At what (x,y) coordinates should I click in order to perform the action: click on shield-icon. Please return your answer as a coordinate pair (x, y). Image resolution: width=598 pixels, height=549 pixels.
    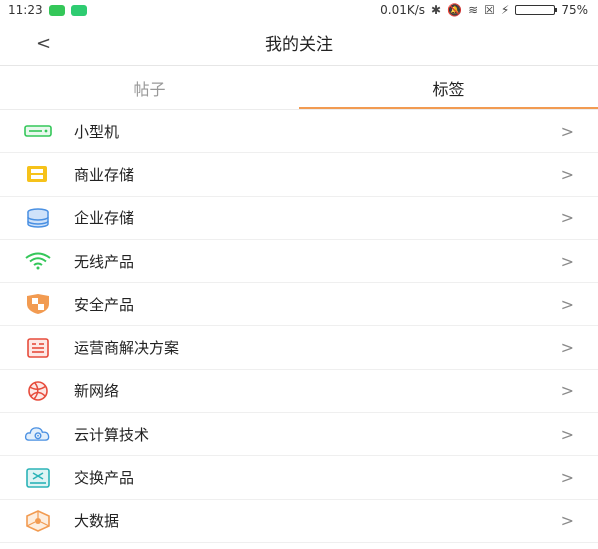
    Looking at the image, I should click on (38, 304).